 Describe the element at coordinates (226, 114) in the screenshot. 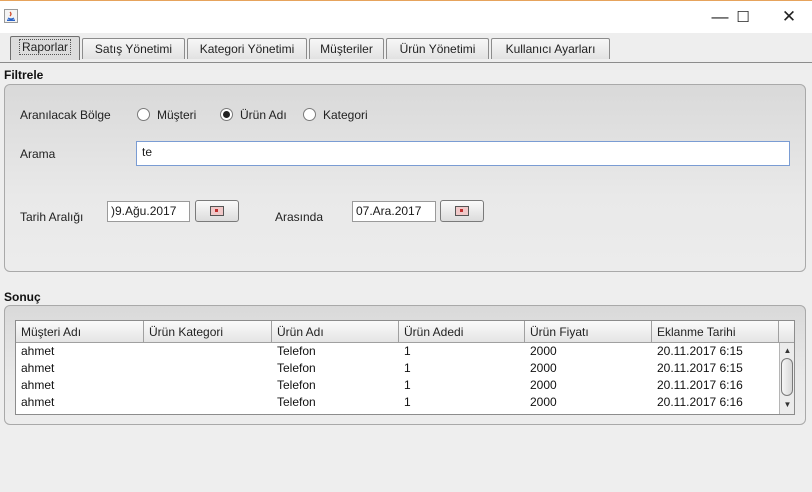

I see `radio-urun-adi` at that location.